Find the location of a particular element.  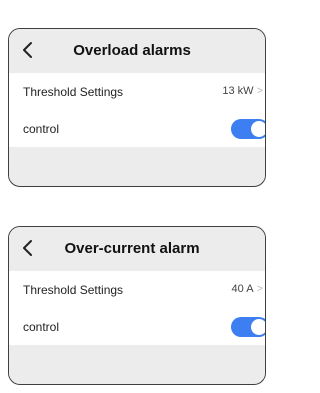

threshold-value-group: 13 kW > is located at coordinates (242, 91).